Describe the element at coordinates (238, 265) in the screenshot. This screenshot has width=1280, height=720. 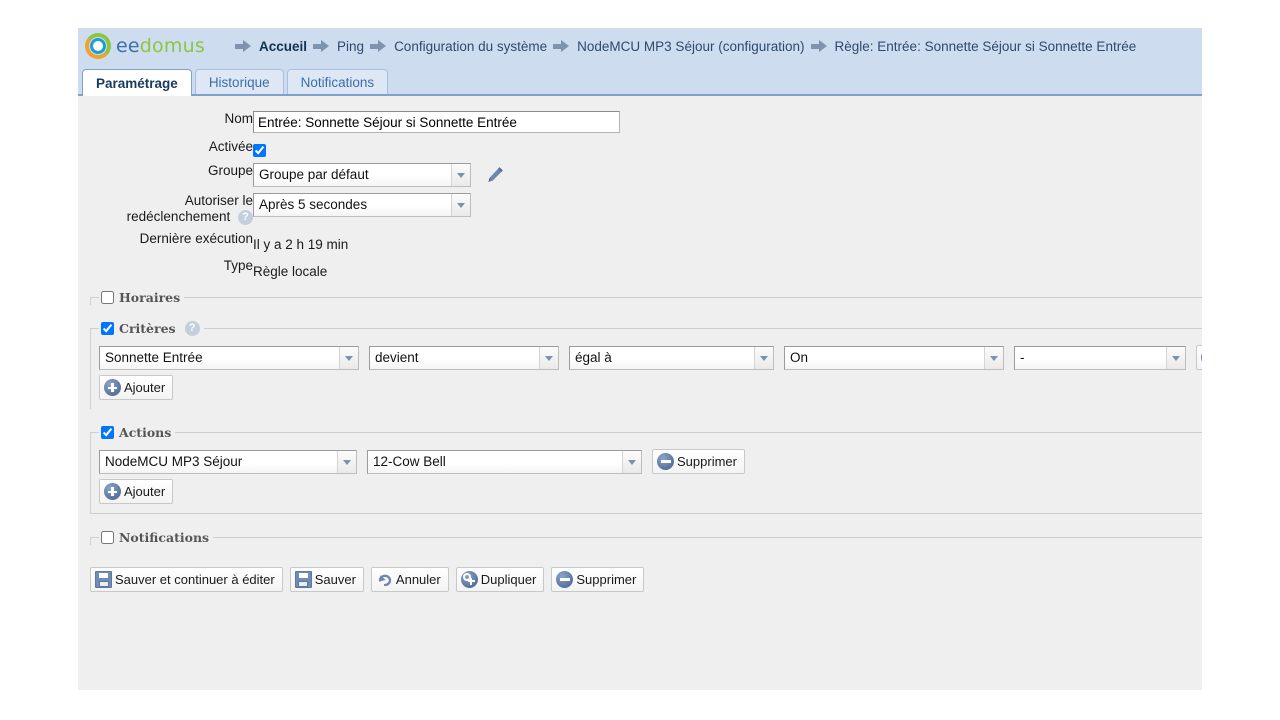
I see `label-type: Type` at that location.